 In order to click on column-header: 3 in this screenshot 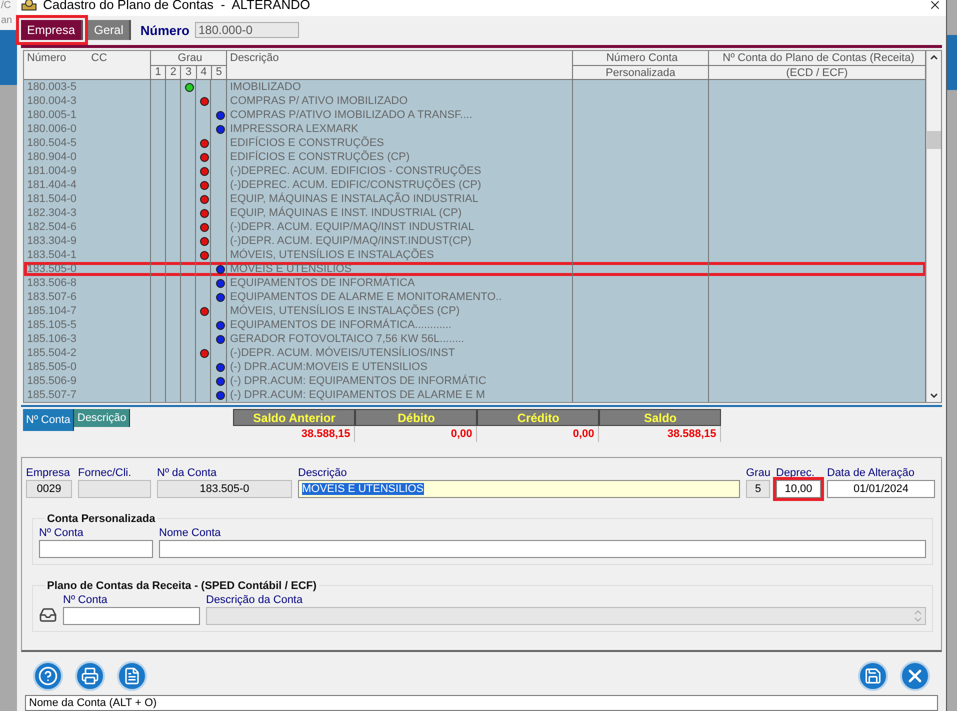, I will do `click(189, 73)`.